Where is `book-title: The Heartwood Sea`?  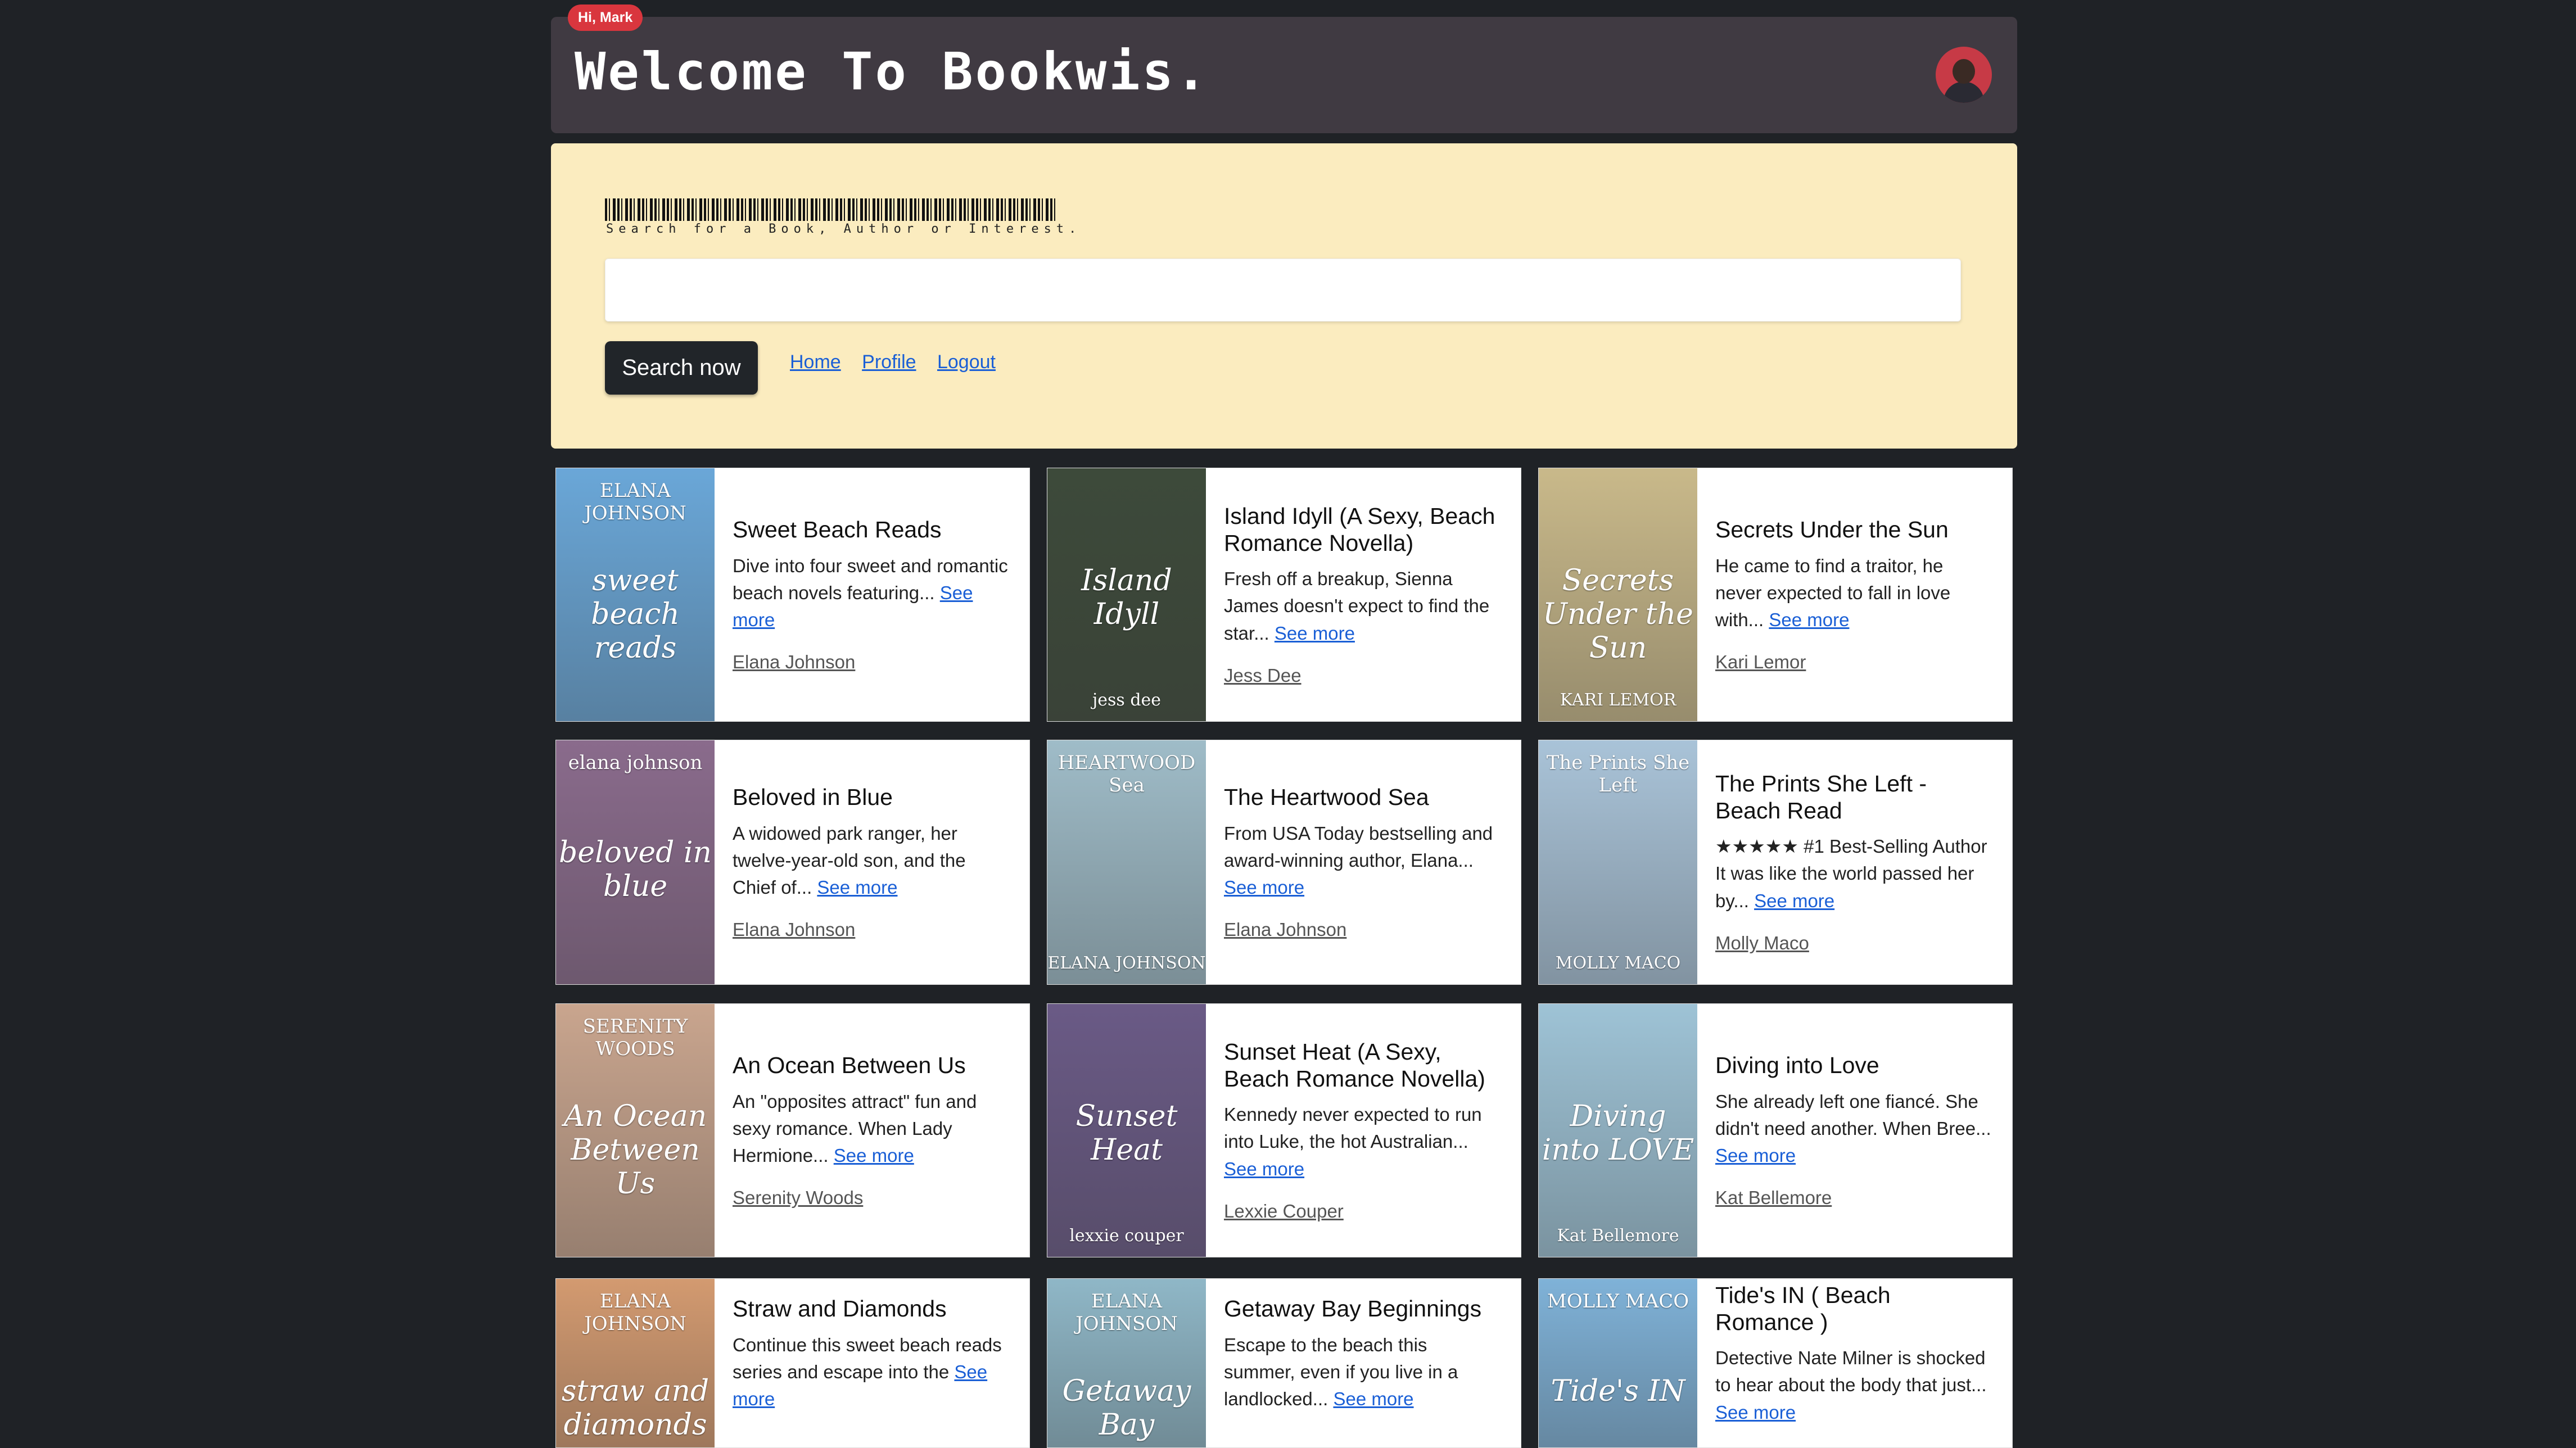
book-title: The Heartwood Sea is located at coordinates (1326, 797).